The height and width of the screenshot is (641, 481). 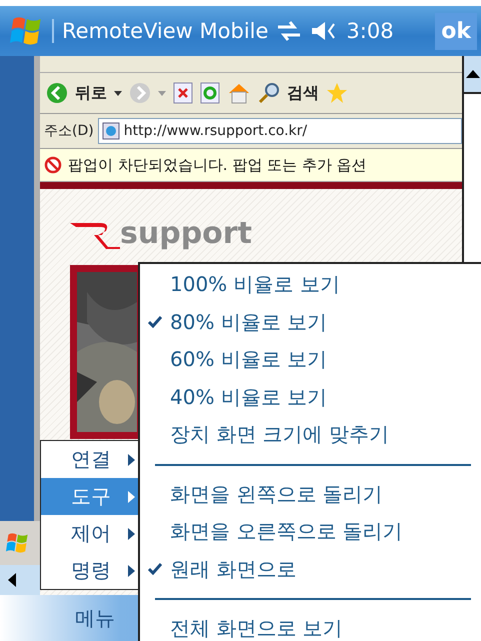 What do you see at coordinates (217, 165) in the screenshot?
I see `popup-notice-text: 팝업이 차단되었습니다. 팝업 또는 추가 옵션` at bounding box center [217, 165].